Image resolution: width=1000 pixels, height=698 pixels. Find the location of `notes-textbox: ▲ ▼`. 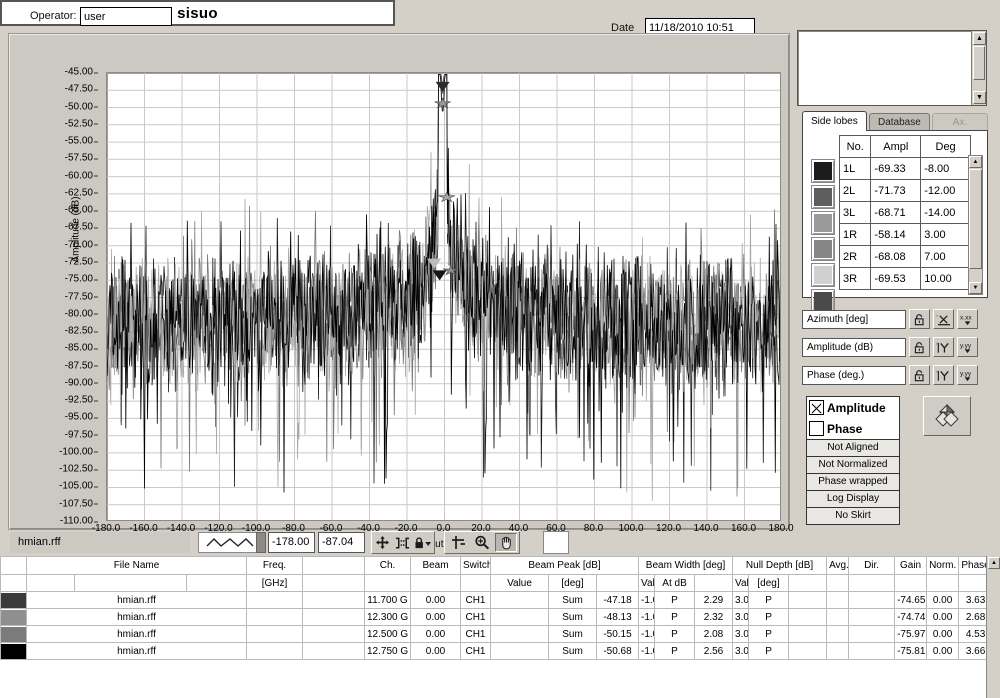

notes-textbox: ▲ ▼ is located at coordinates (892, 68).